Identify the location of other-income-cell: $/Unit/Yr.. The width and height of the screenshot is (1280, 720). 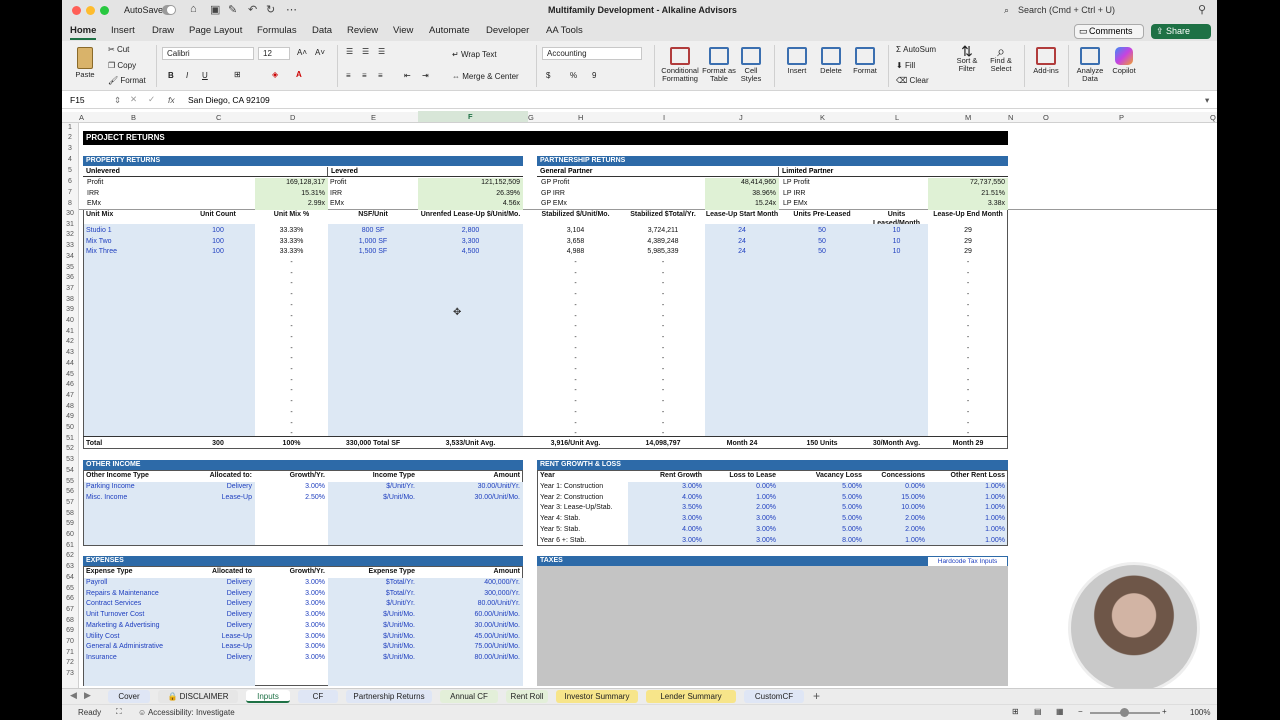
(371, 487).